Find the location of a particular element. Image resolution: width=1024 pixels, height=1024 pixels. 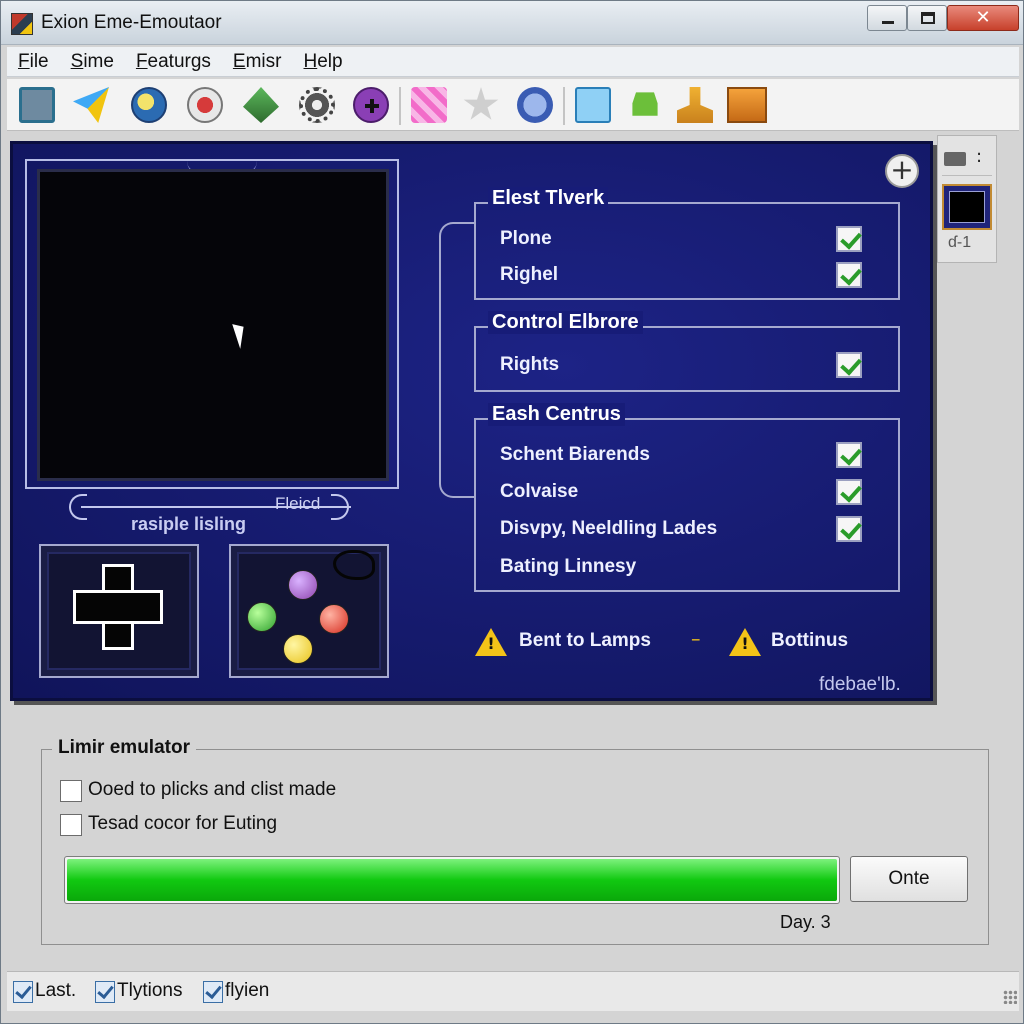

menu-help: Help is located at coordinates (323, 62).